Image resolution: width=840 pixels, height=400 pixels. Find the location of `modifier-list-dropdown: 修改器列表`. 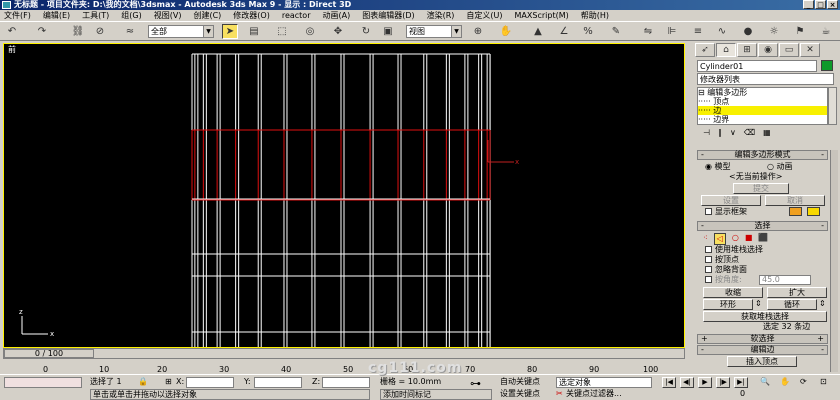

modifier-list-dropdown: 修改器列表 is located at coordinates (765, 79).